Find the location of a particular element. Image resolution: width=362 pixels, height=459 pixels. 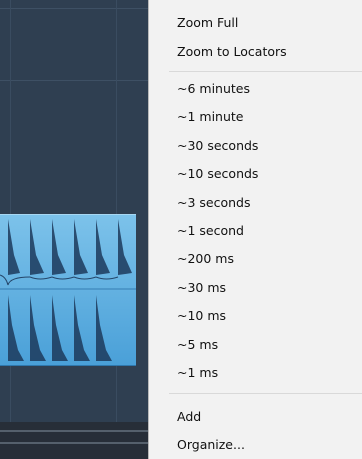

menu-item-zoom-30-seconds: ~30 seconds is located at coordinates (217, 146).